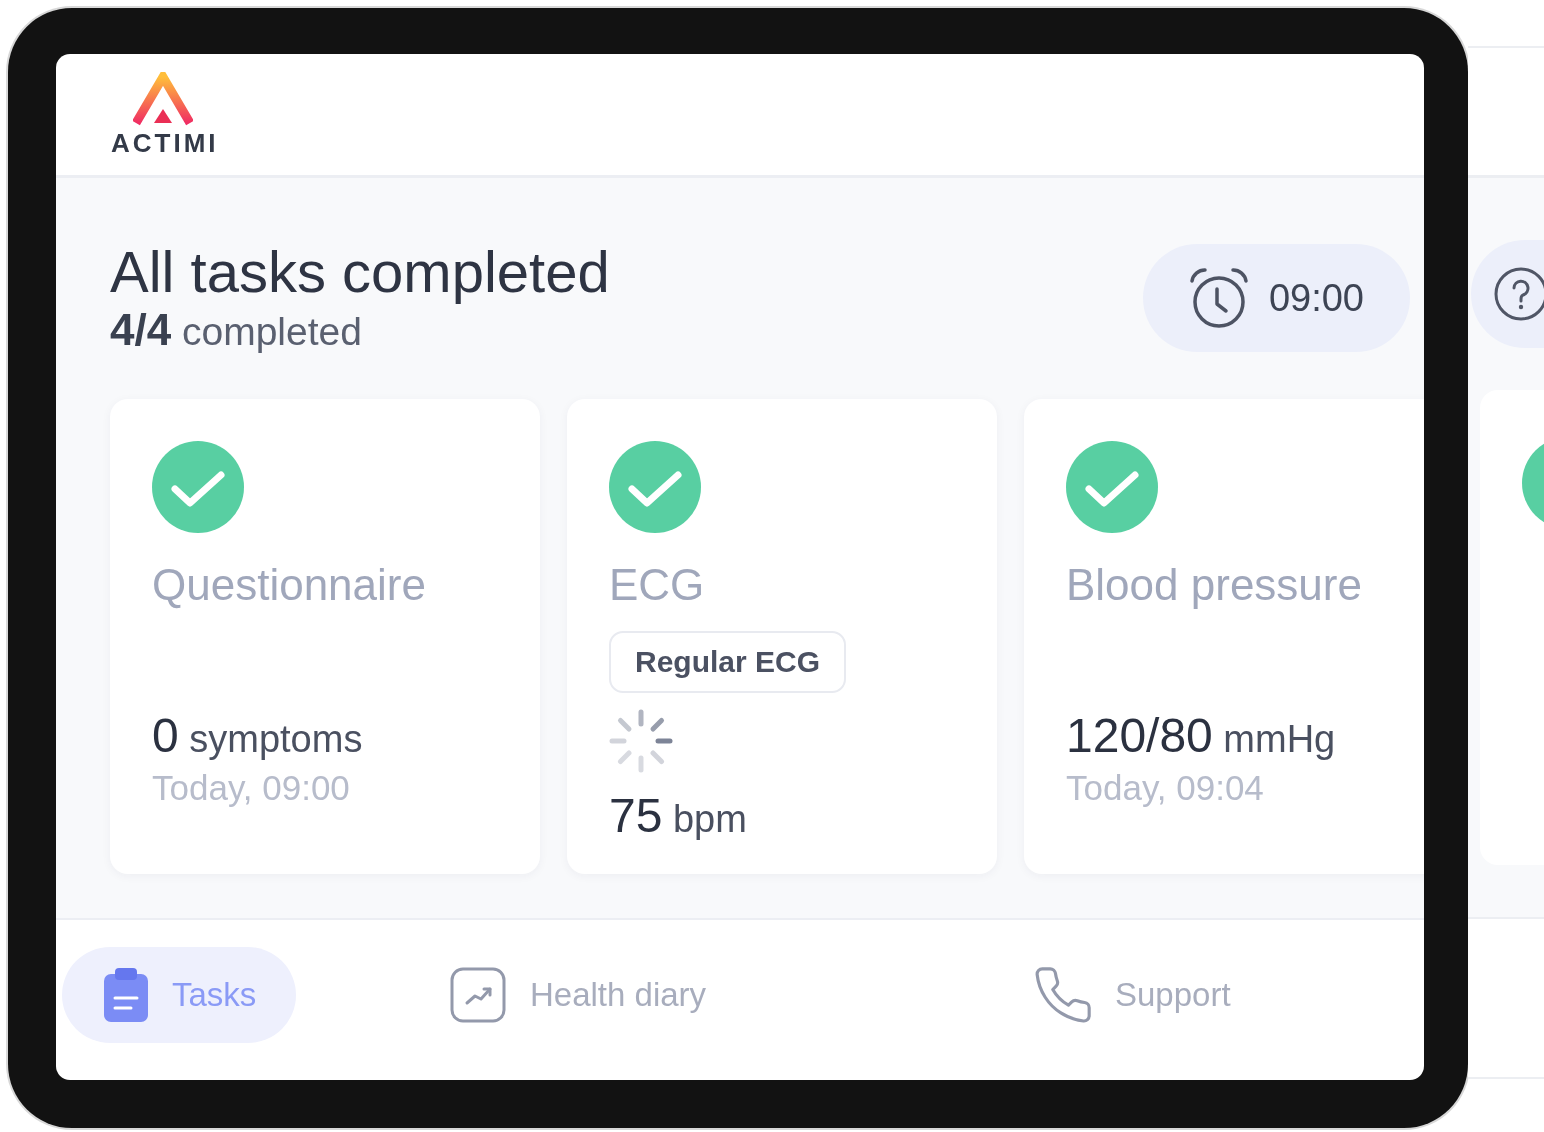  Describe the element at coordinates (126, 995) in the screenshot. I see `clipboard-icon` at that location.